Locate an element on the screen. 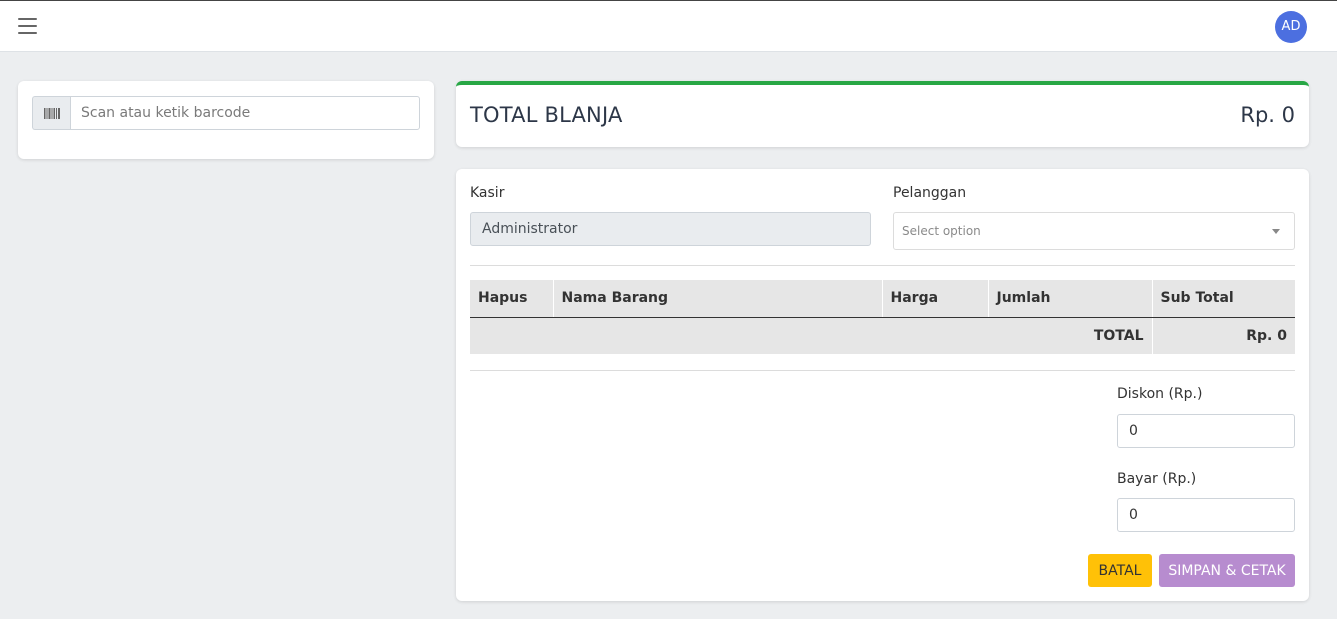 Image resolution: width=1337 pixels, height=619 pixels. pelanggan-label: Pelanggan is located at coordinates (930, 193).